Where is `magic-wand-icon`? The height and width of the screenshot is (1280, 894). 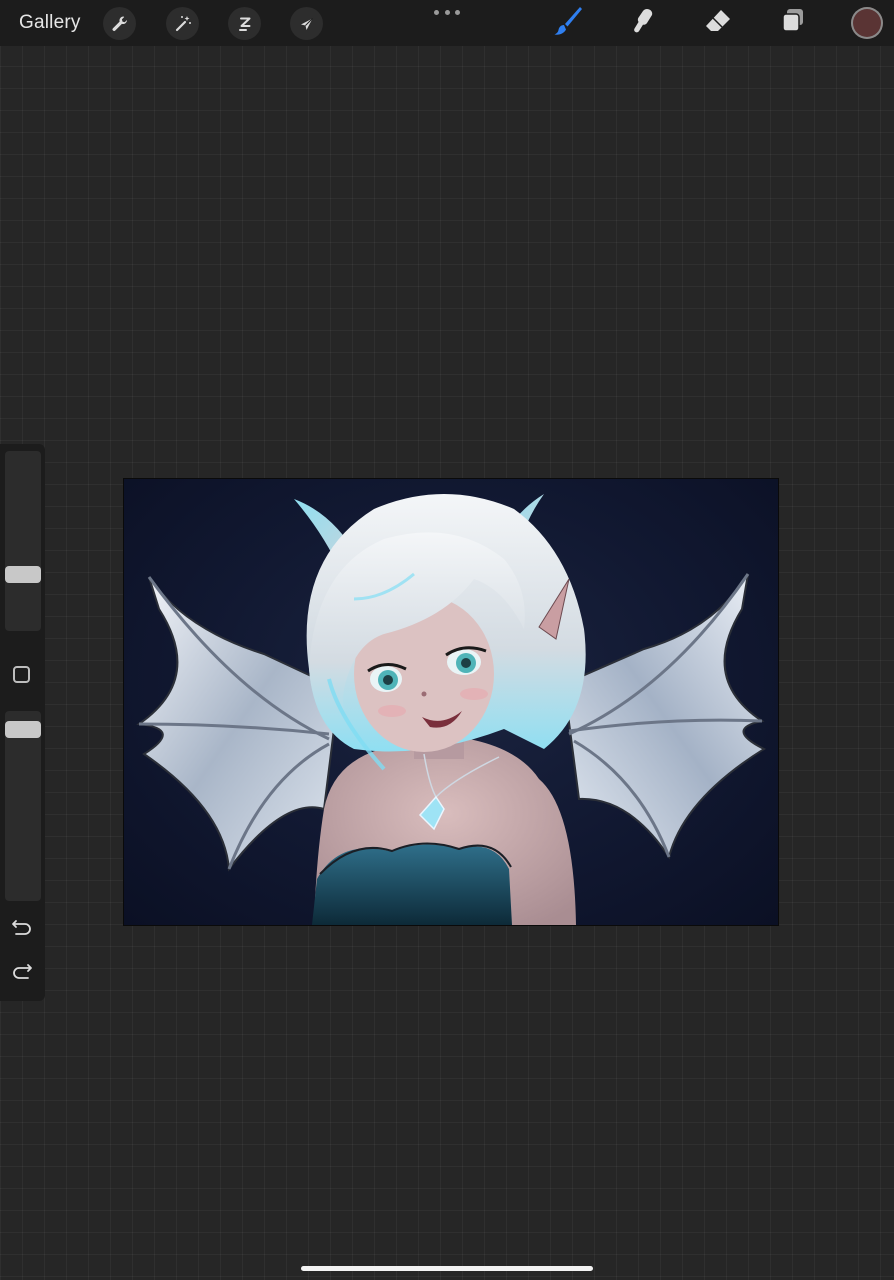
magic-wand-icon is located at coordinates (183, 24).